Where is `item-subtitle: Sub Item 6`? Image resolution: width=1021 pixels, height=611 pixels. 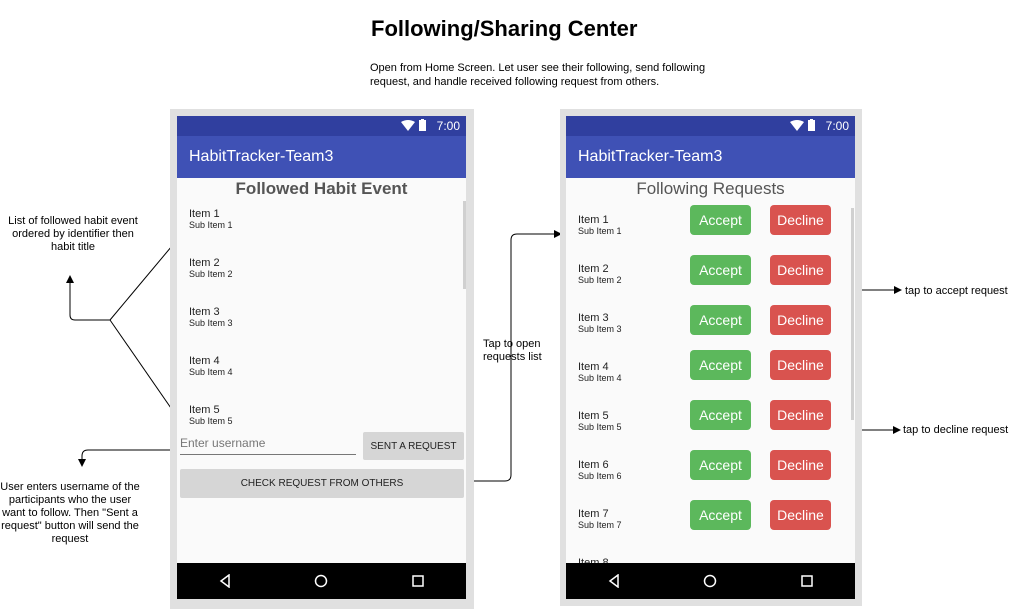
item-subtitle: Sub Item 6 is located at coordinates (600, 476).